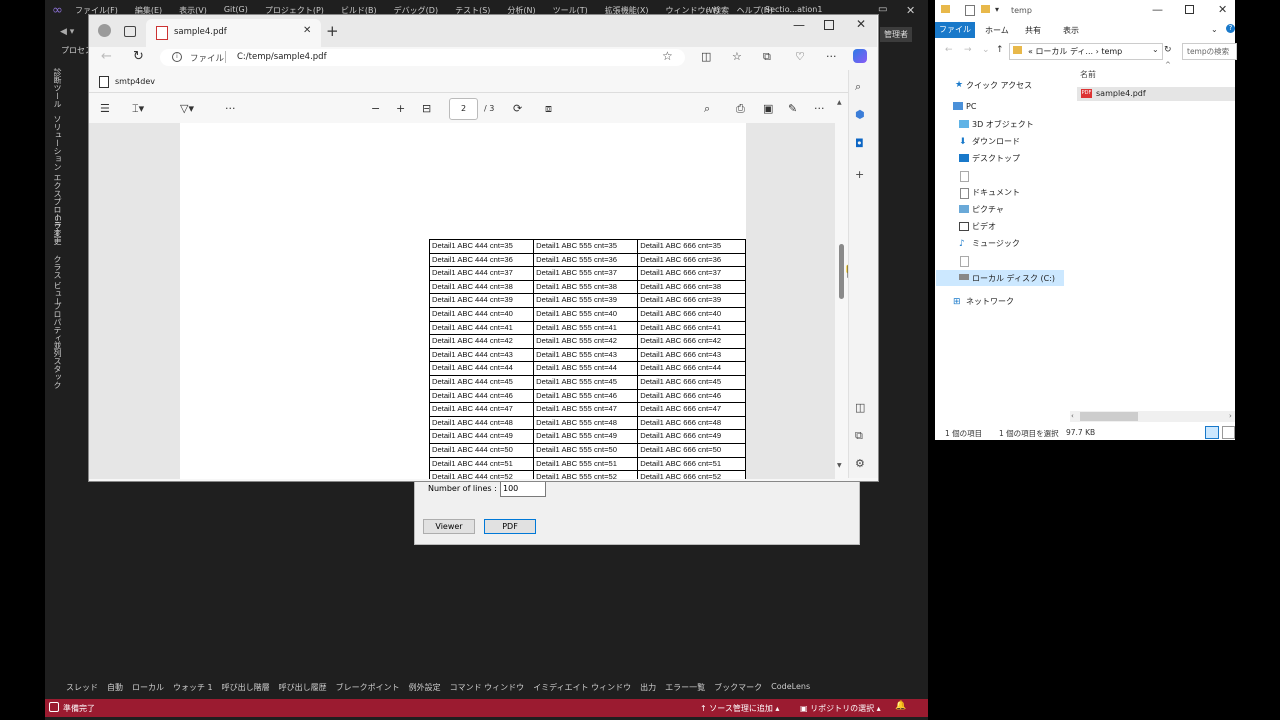  What do you see at coordinates (667, 56) in the screenshot?
I see `favorite-star-icon: ☆` at bounding box center [667, 56].